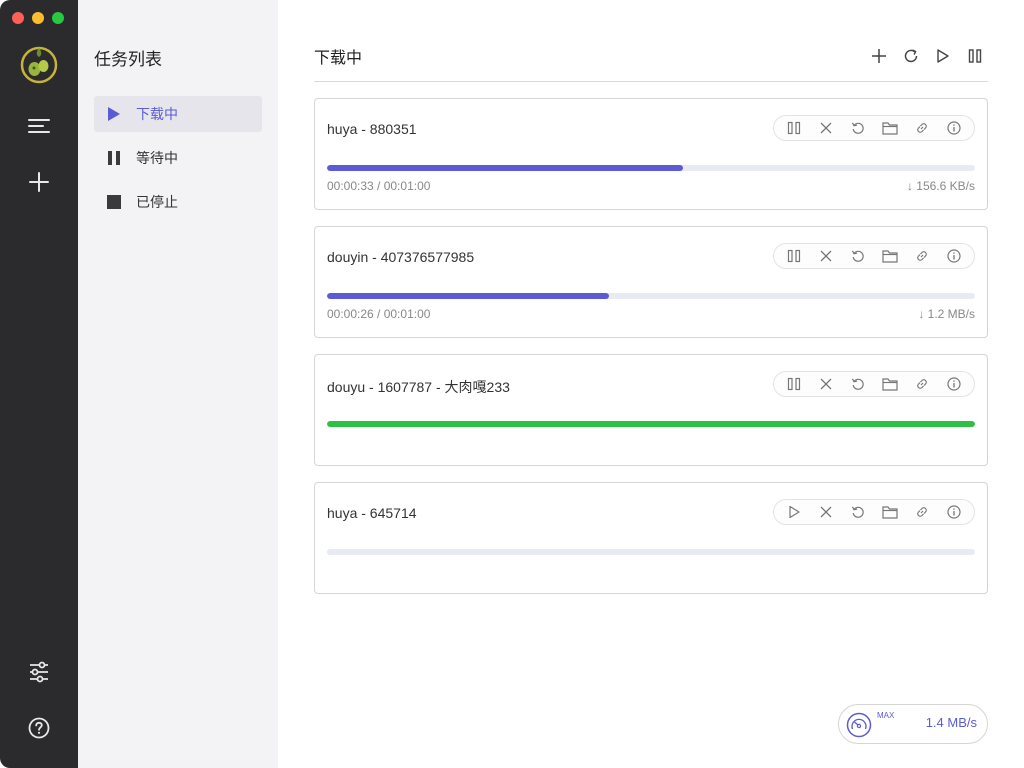 The height and width of the screenshot is (768, 1024). I want to click on menu-icon, so click(39, 126).